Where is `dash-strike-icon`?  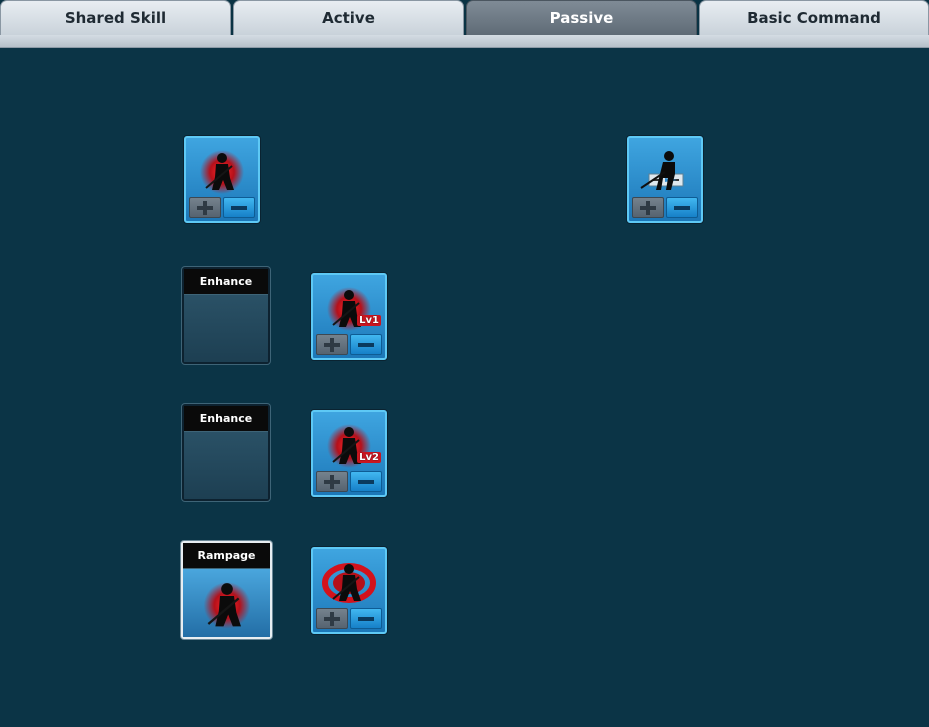 dash-strike-icon is located at coordinates (662, 170).